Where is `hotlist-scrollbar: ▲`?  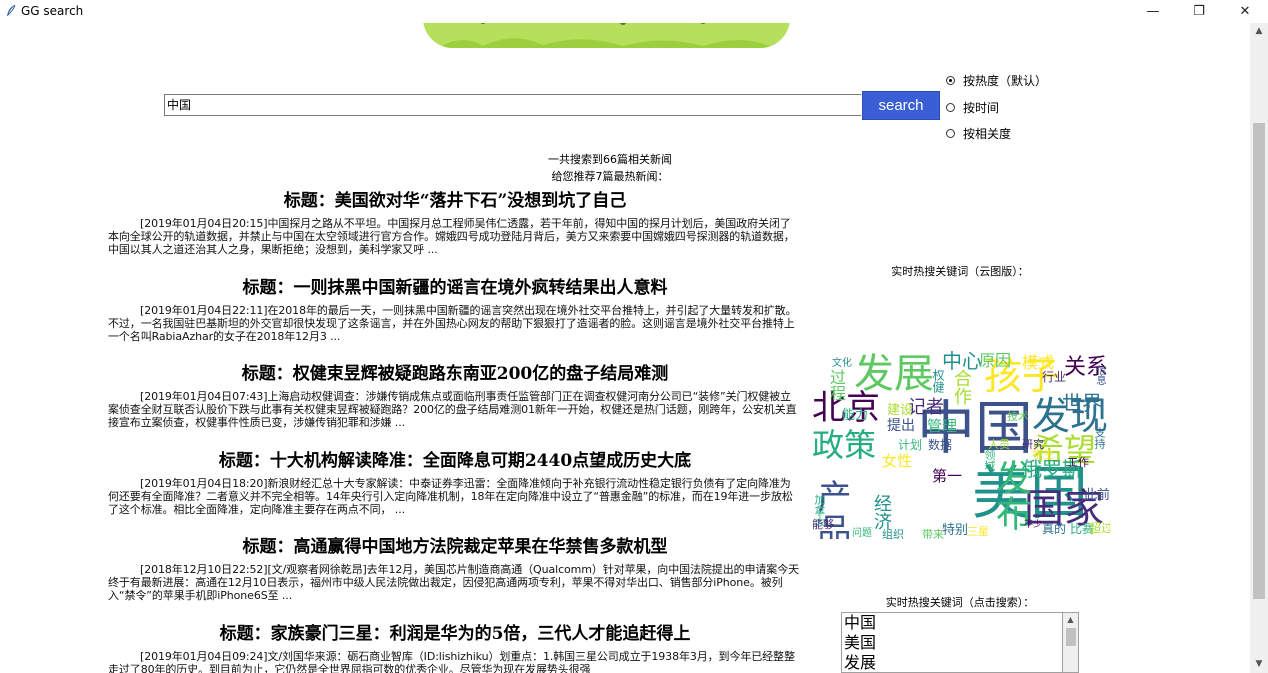 hotlist-scrollbar: ▲ is located at coordinates (1070, 642).